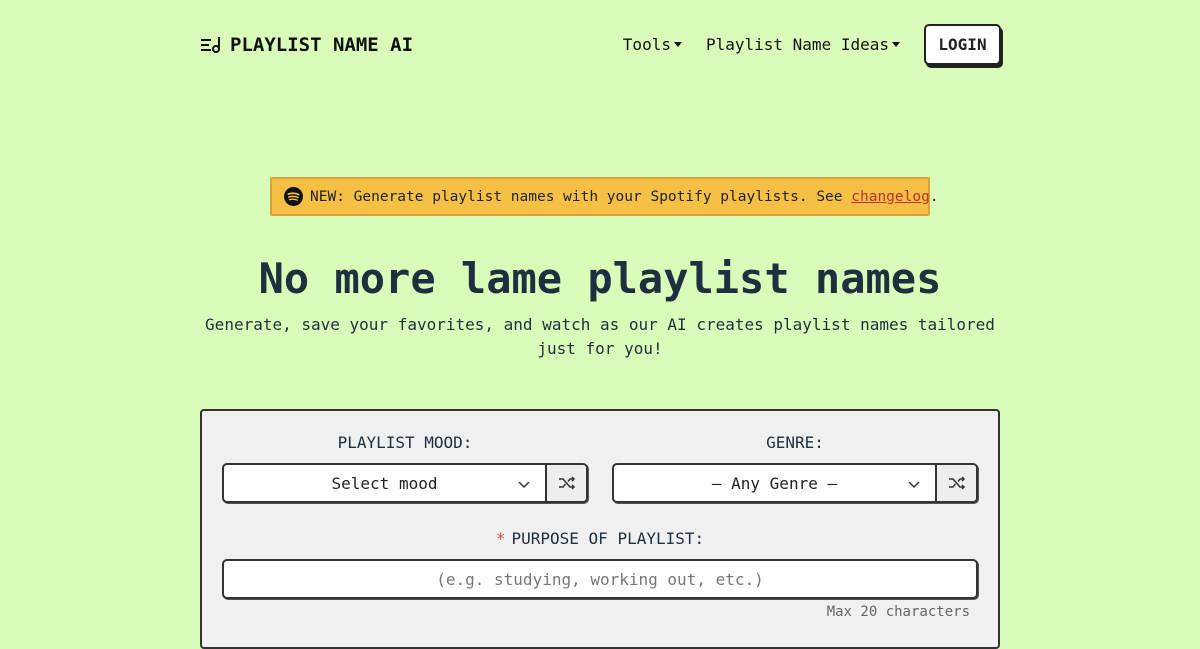 This screenshot has height=649, width=1200. Describe the element at coordinates (500, 538) in the screenshot. I see `required-marker: *` at that location.